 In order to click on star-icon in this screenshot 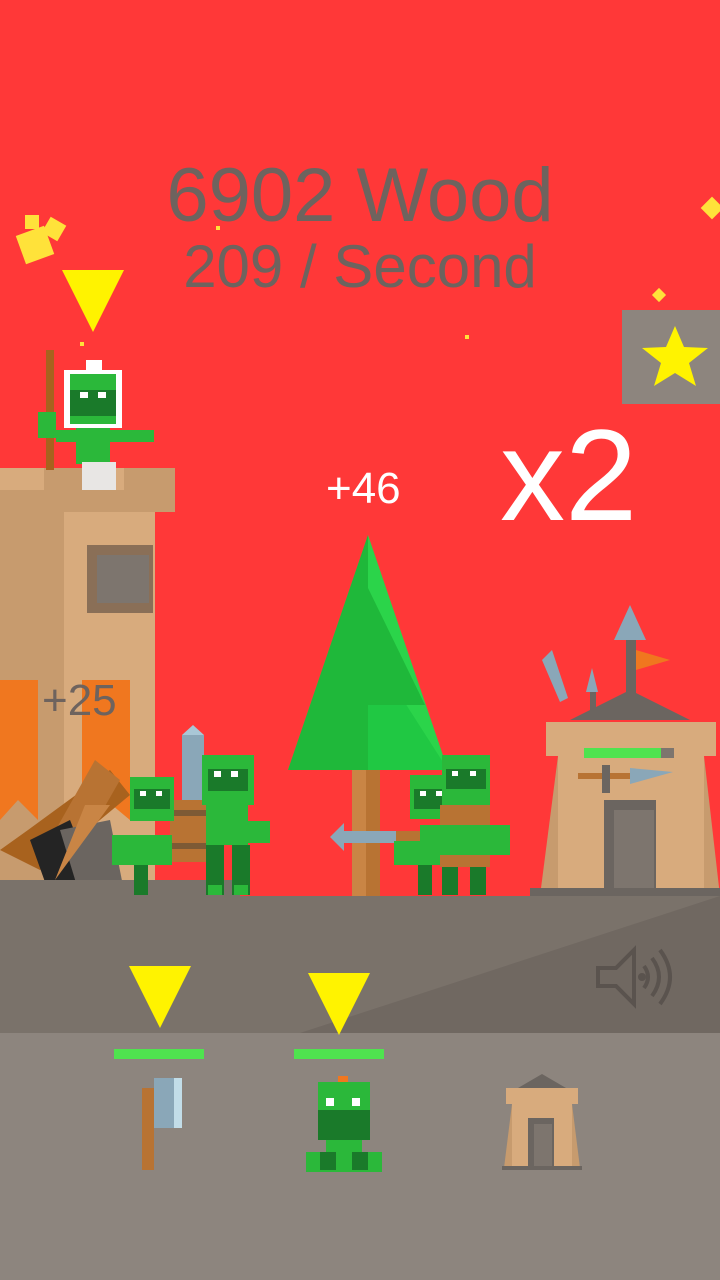, I will do `click(675, 356)`.